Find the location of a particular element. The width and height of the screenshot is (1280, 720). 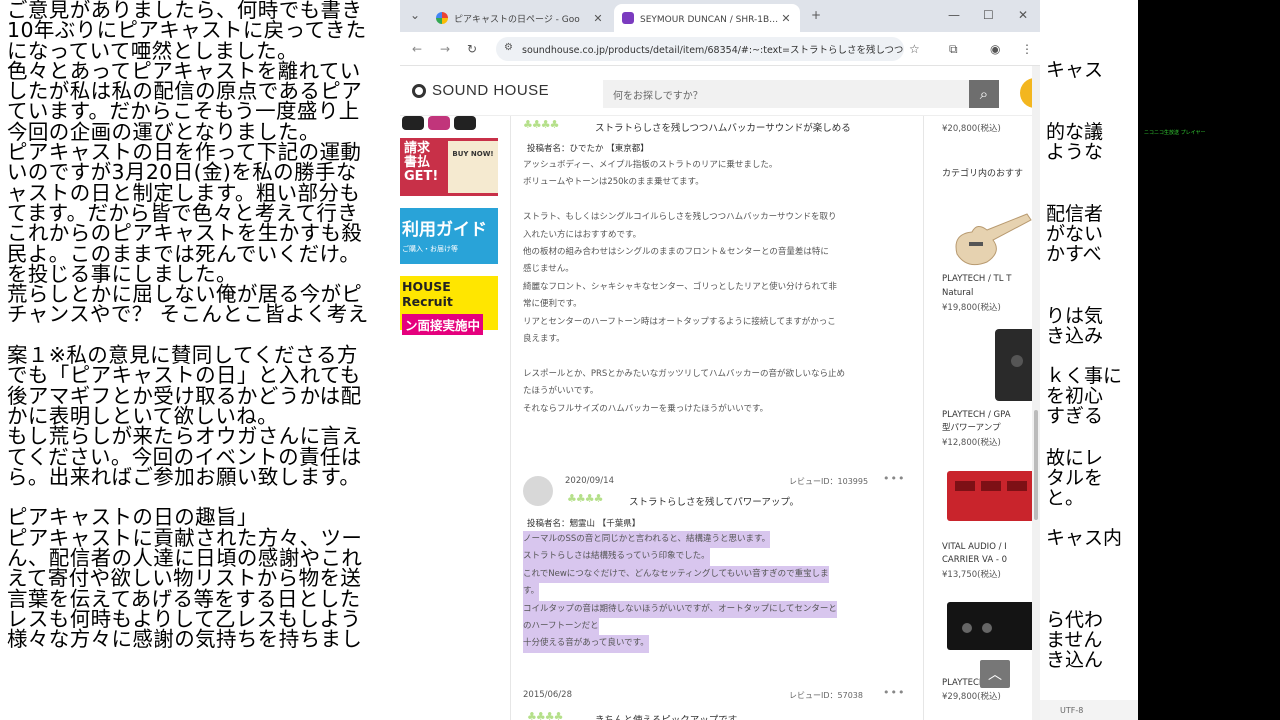

product-name: PLAYTECH / TL T is located at coordinates (976, 279).